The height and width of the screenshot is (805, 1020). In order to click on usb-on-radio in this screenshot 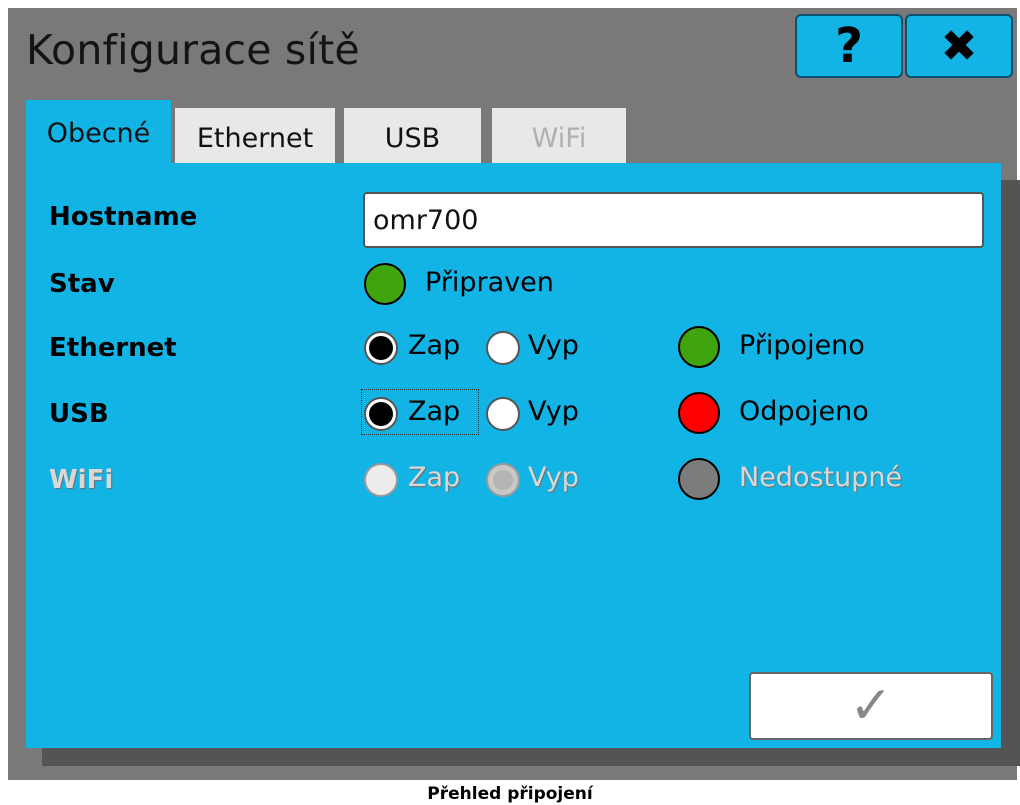, I will do `click(381, 414)`.